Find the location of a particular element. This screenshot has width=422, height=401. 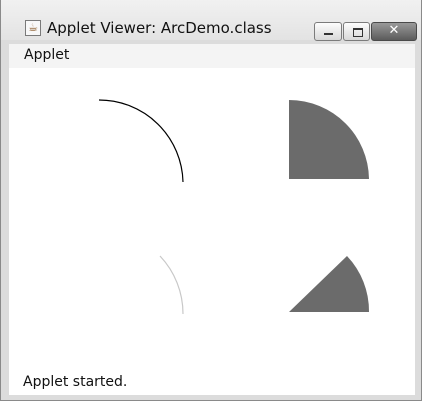

close-button: ✕ is located at coordinates (394, 31).